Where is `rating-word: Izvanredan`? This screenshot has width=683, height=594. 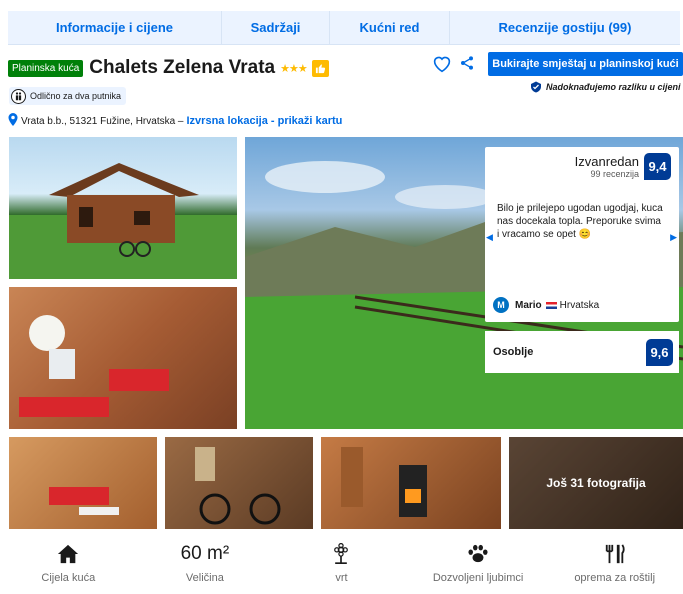 rating-word: Izvanredan is located at coordinates (606, 161).